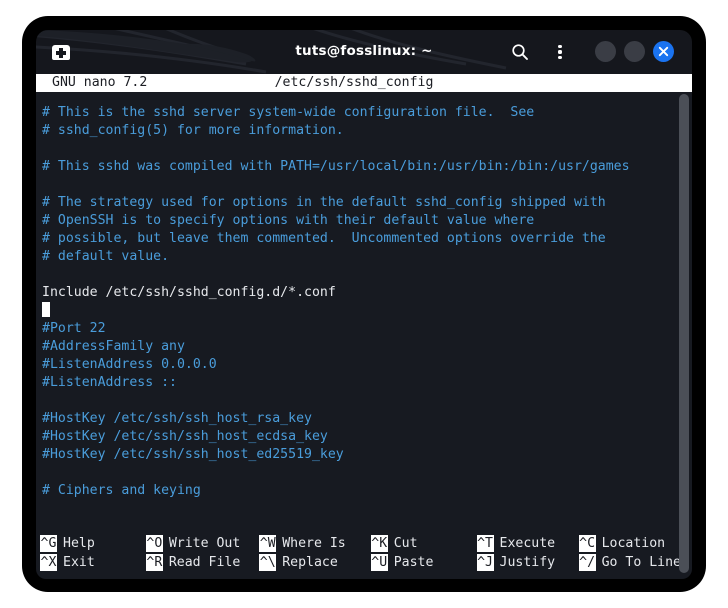  I want to click on shortcut-label: Justify, so click(527, 562).